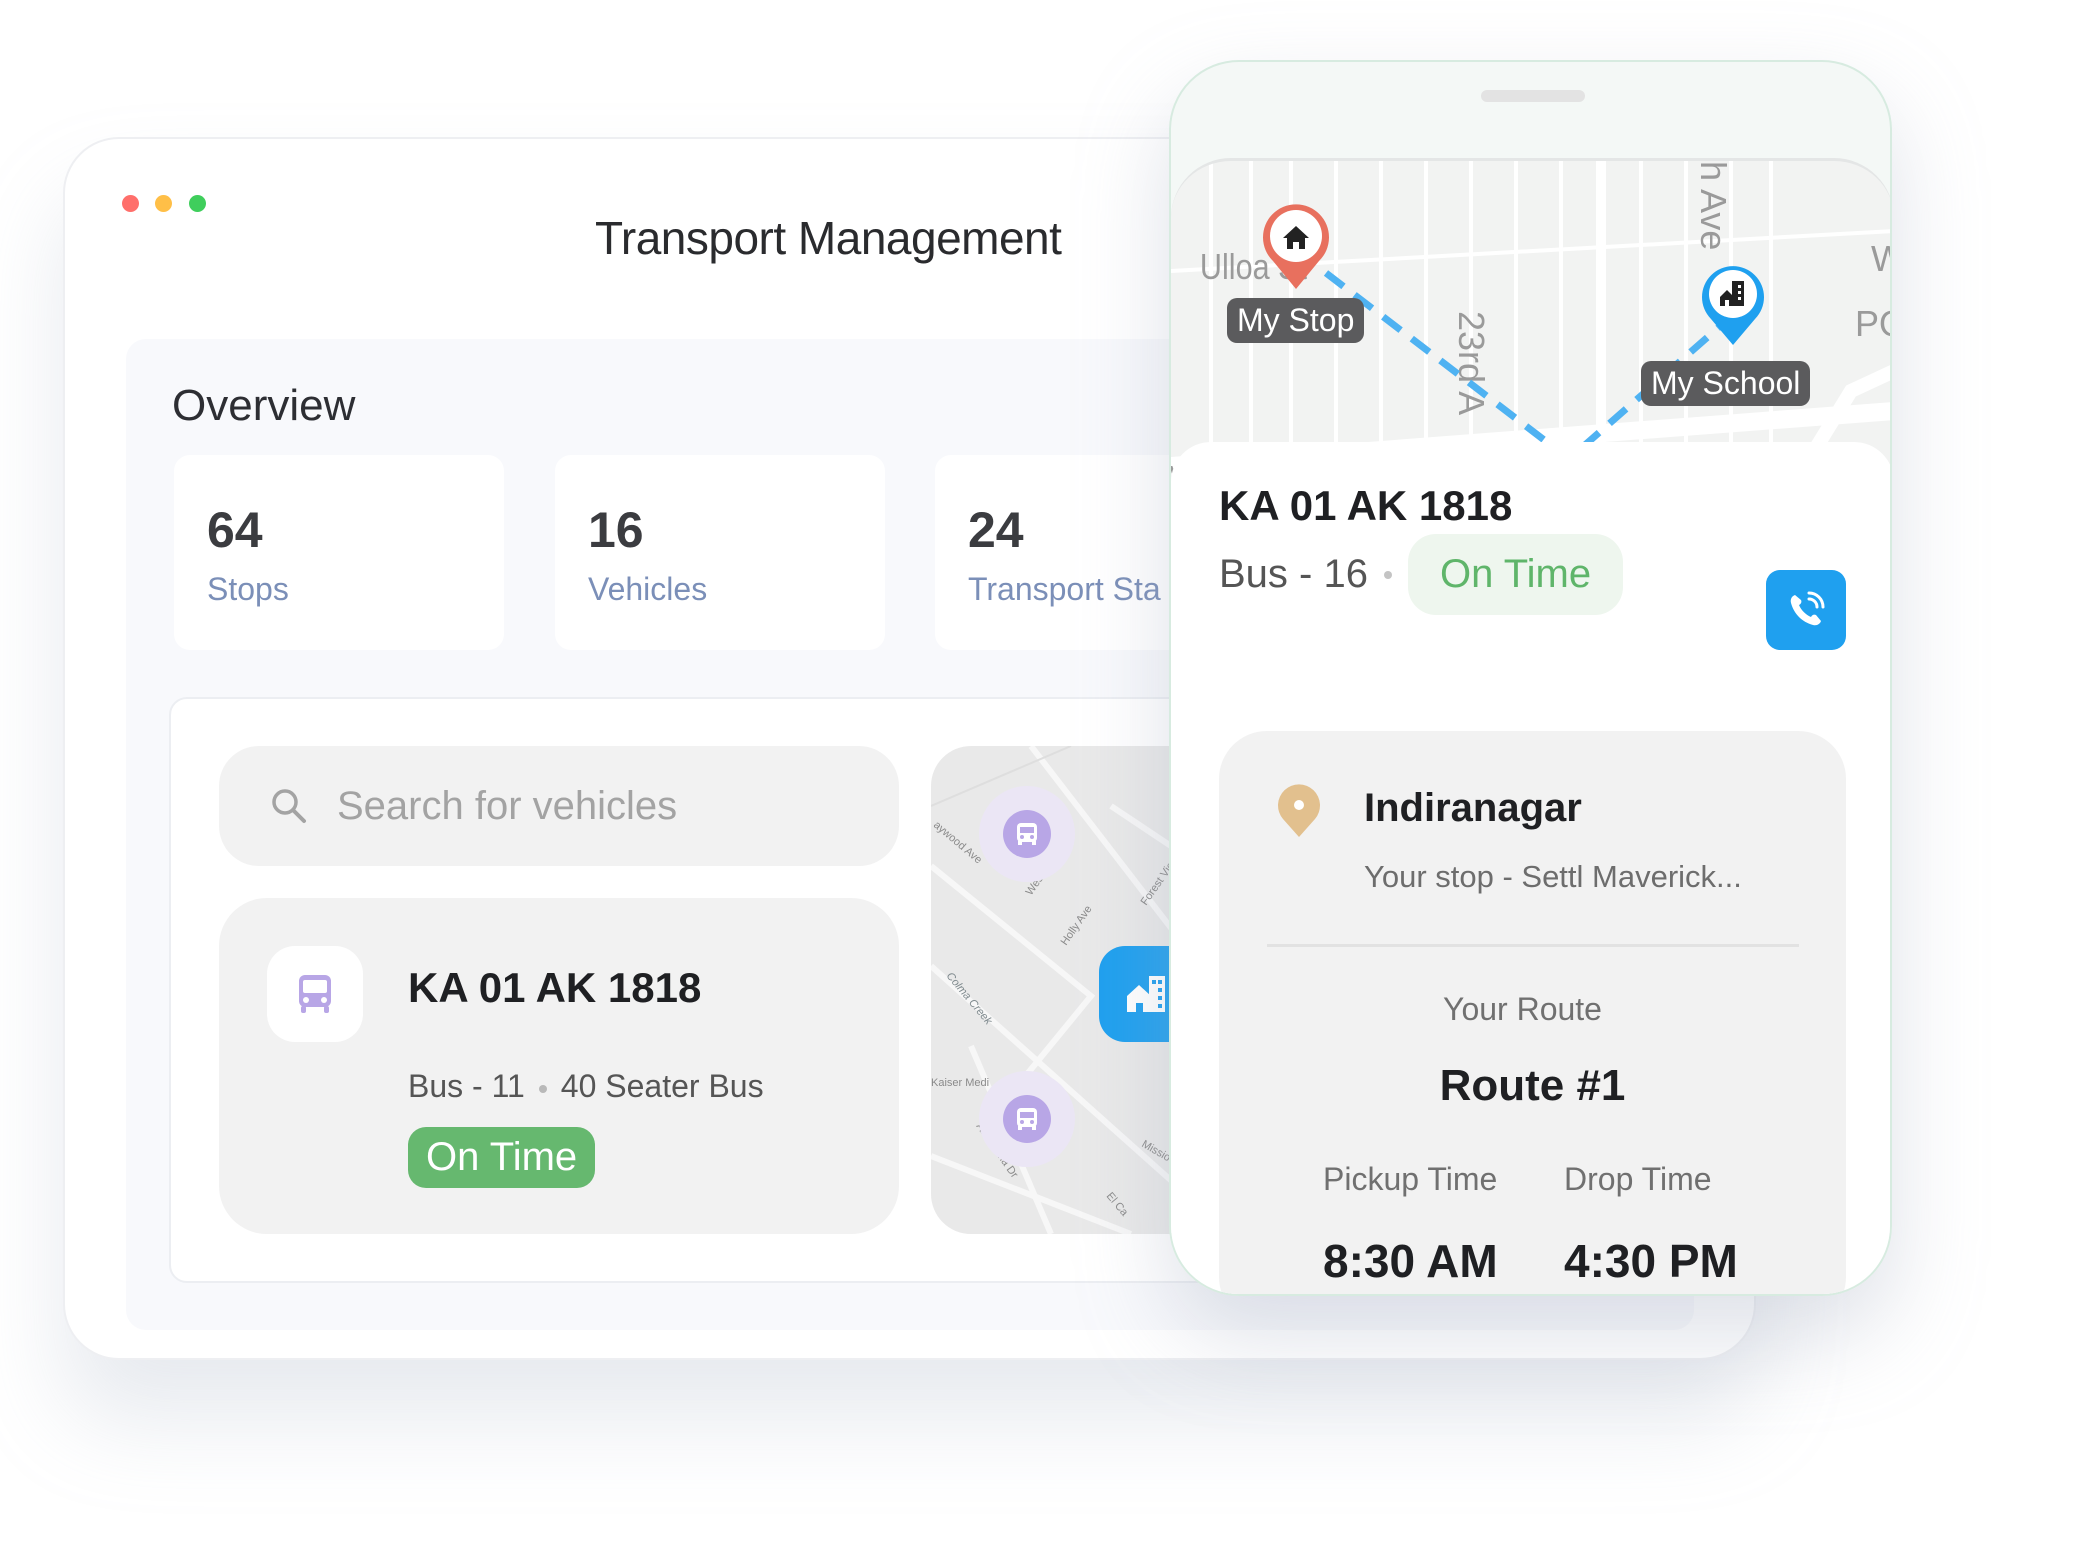 Image resolution: width=2090 pixels, height=1557 pixels. I want to click on vehicle-meta: Bus - 16 On Time, so click(1421, 574).